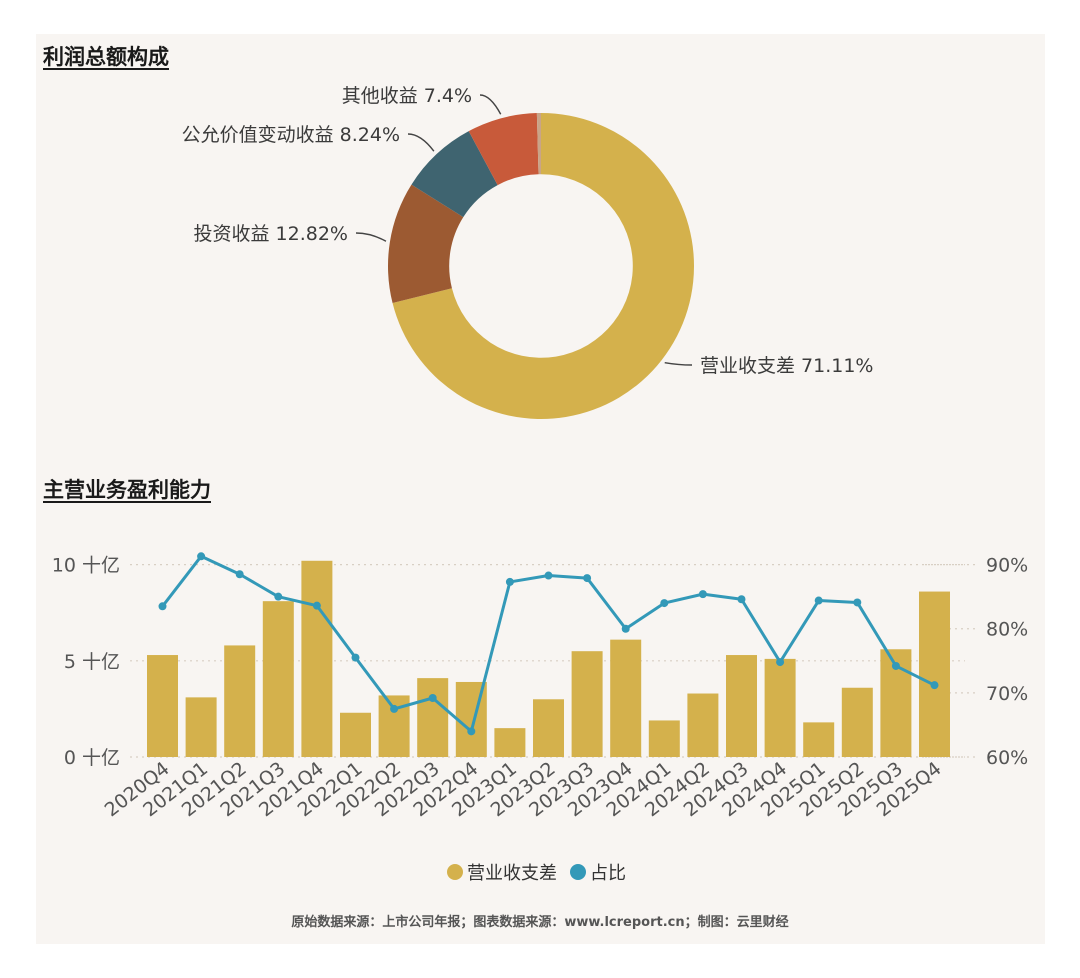  I want to click on y-right-tick-label: 60%, so click(1007, 758).